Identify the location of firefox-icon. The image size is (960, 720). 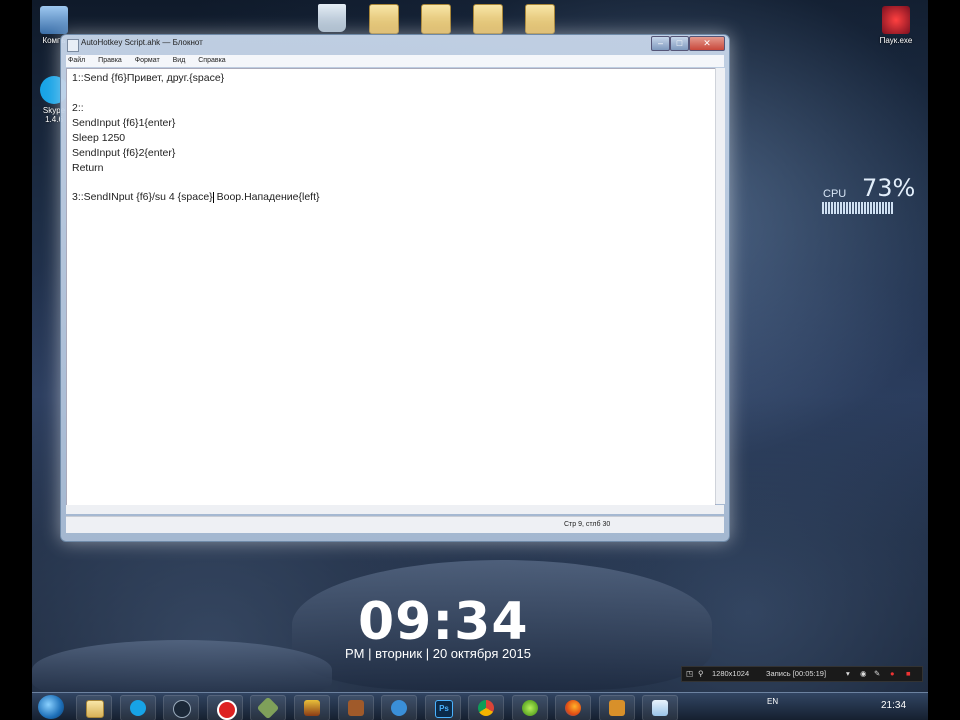
(573, 708).